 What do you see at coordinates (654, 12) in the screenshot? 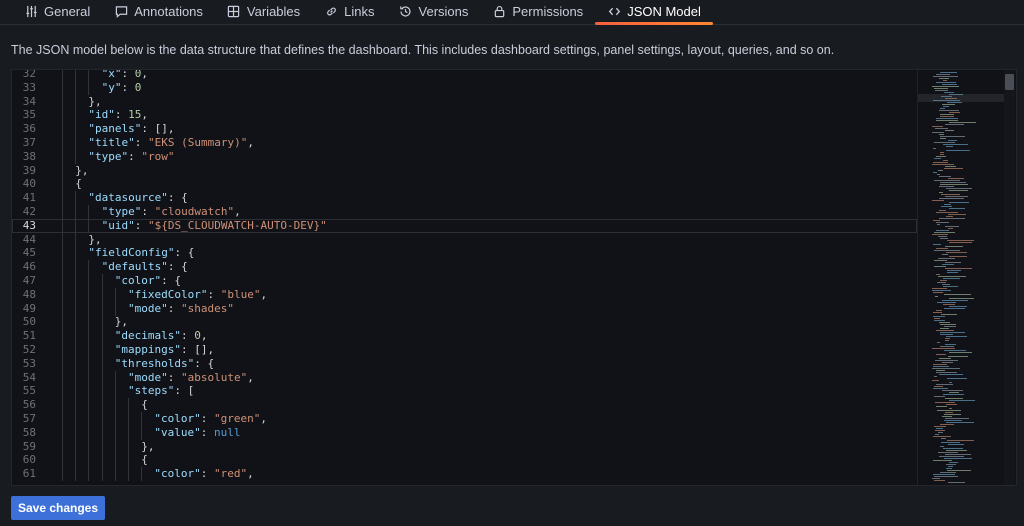
I see `tab-json-model: JSON Model` at bounding box center [654, 12].